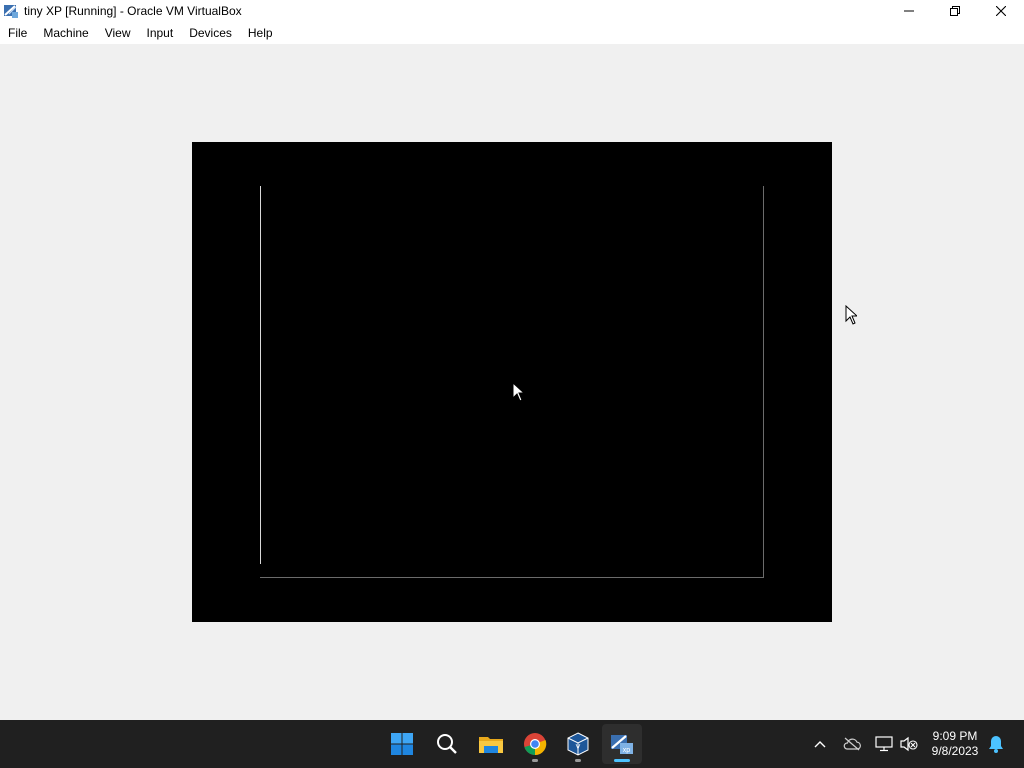 Image resolution: width=1024 pixels, height=768 pixels. Describe the element at coordinates (512, 744) in the screenshot. I see `taskbar: V xp` at that location.